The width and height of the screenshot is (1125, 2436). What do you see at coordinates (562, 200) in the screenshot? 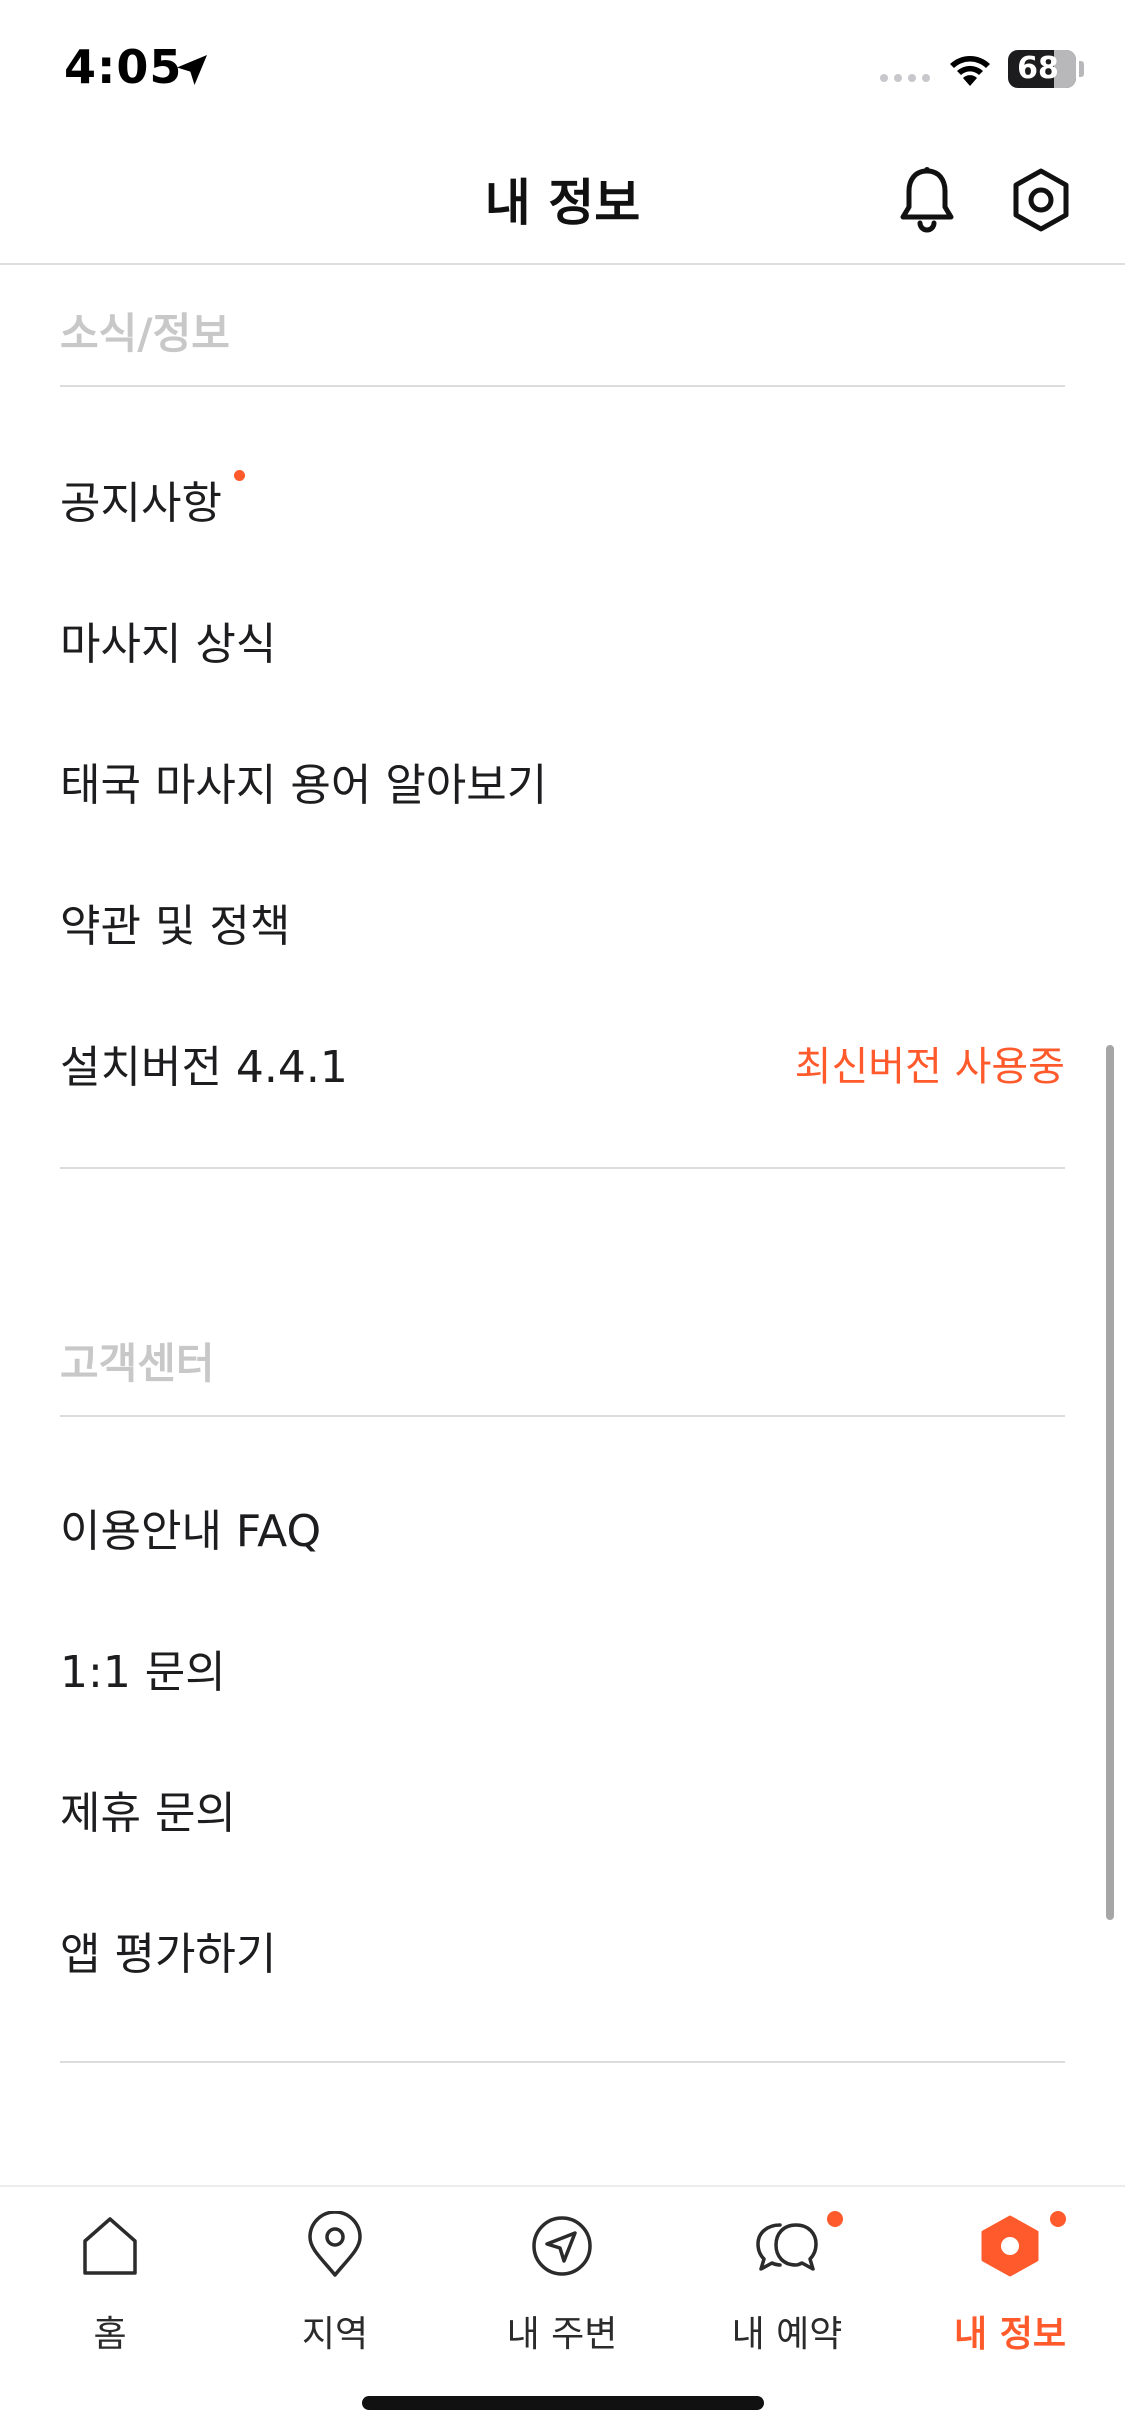
I see `app-header: 내 정보` at bounding box center [562, 200].